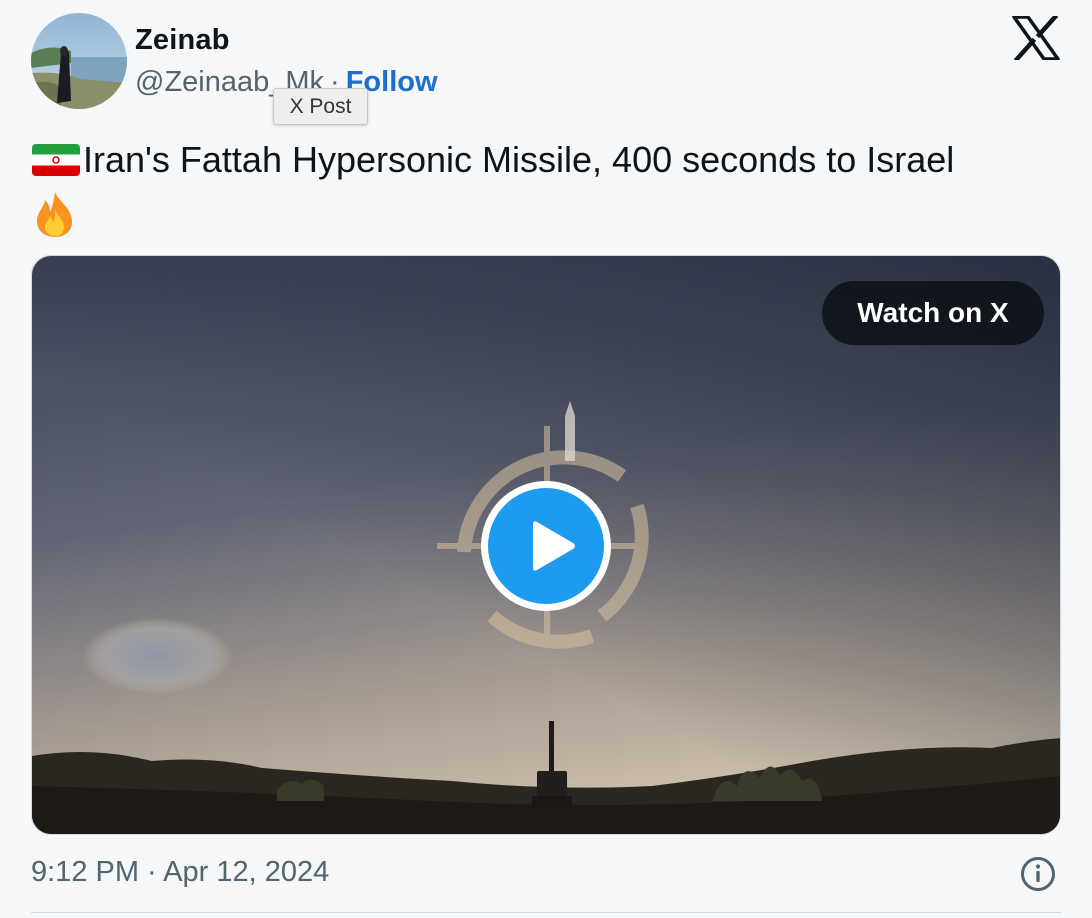  I want to click on post-timestamp: 9:12 PM · Apr 12, 2024, so click(180, 872).